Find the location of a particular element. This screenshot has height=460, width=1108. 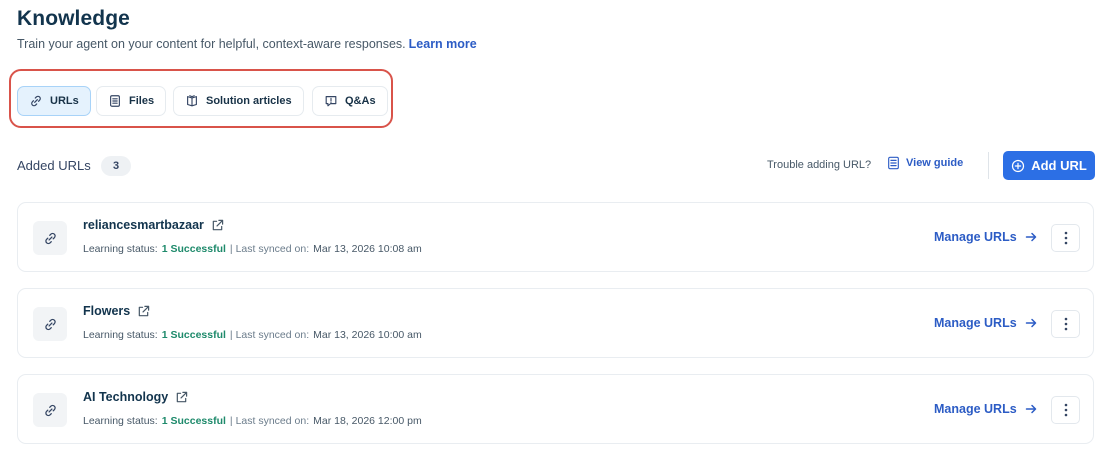

view-guide-label: View guide is located at coordinates (935, 163).